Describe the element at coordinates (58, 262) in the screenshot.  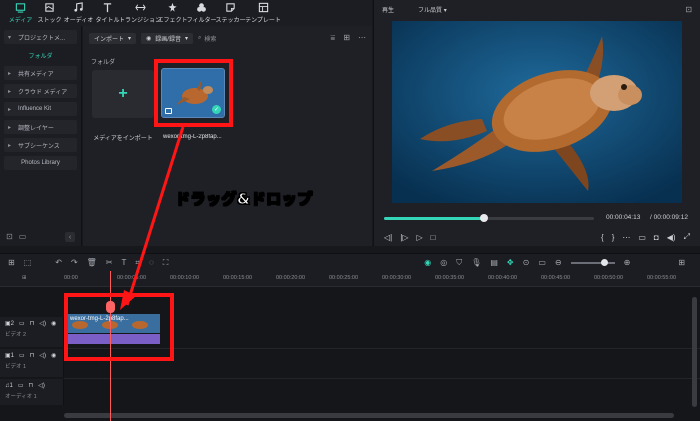
I see `undo-icon: ↶` at that location.